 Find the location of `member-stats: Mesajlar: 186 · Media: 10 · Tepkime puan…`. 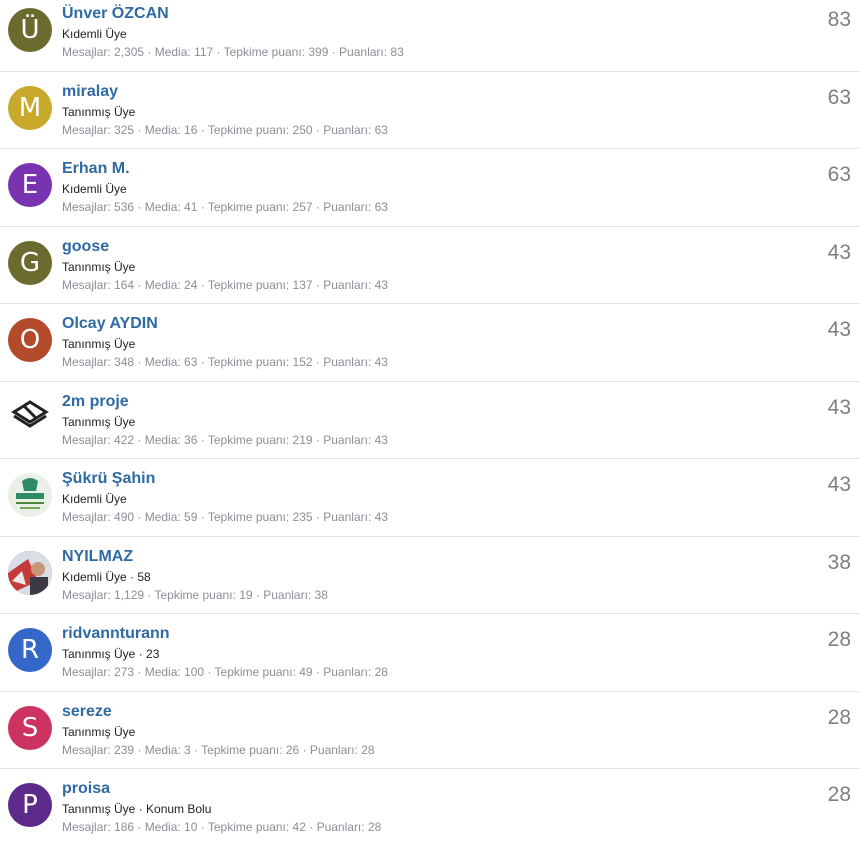

member-stats: Mesajlar: 186 · Media: 10 · Tepkime puan… is located at coordinates (222, 827).